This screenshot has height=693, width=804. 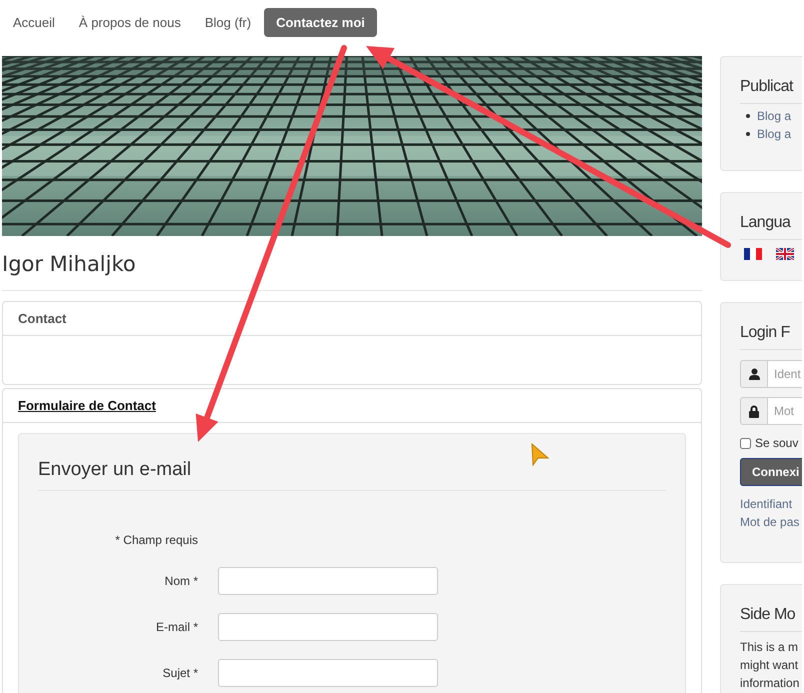 What do you see at coordinates (785, 374) in the screenshot?
I see `input-field: Ident` at bounding box center [785, 374].